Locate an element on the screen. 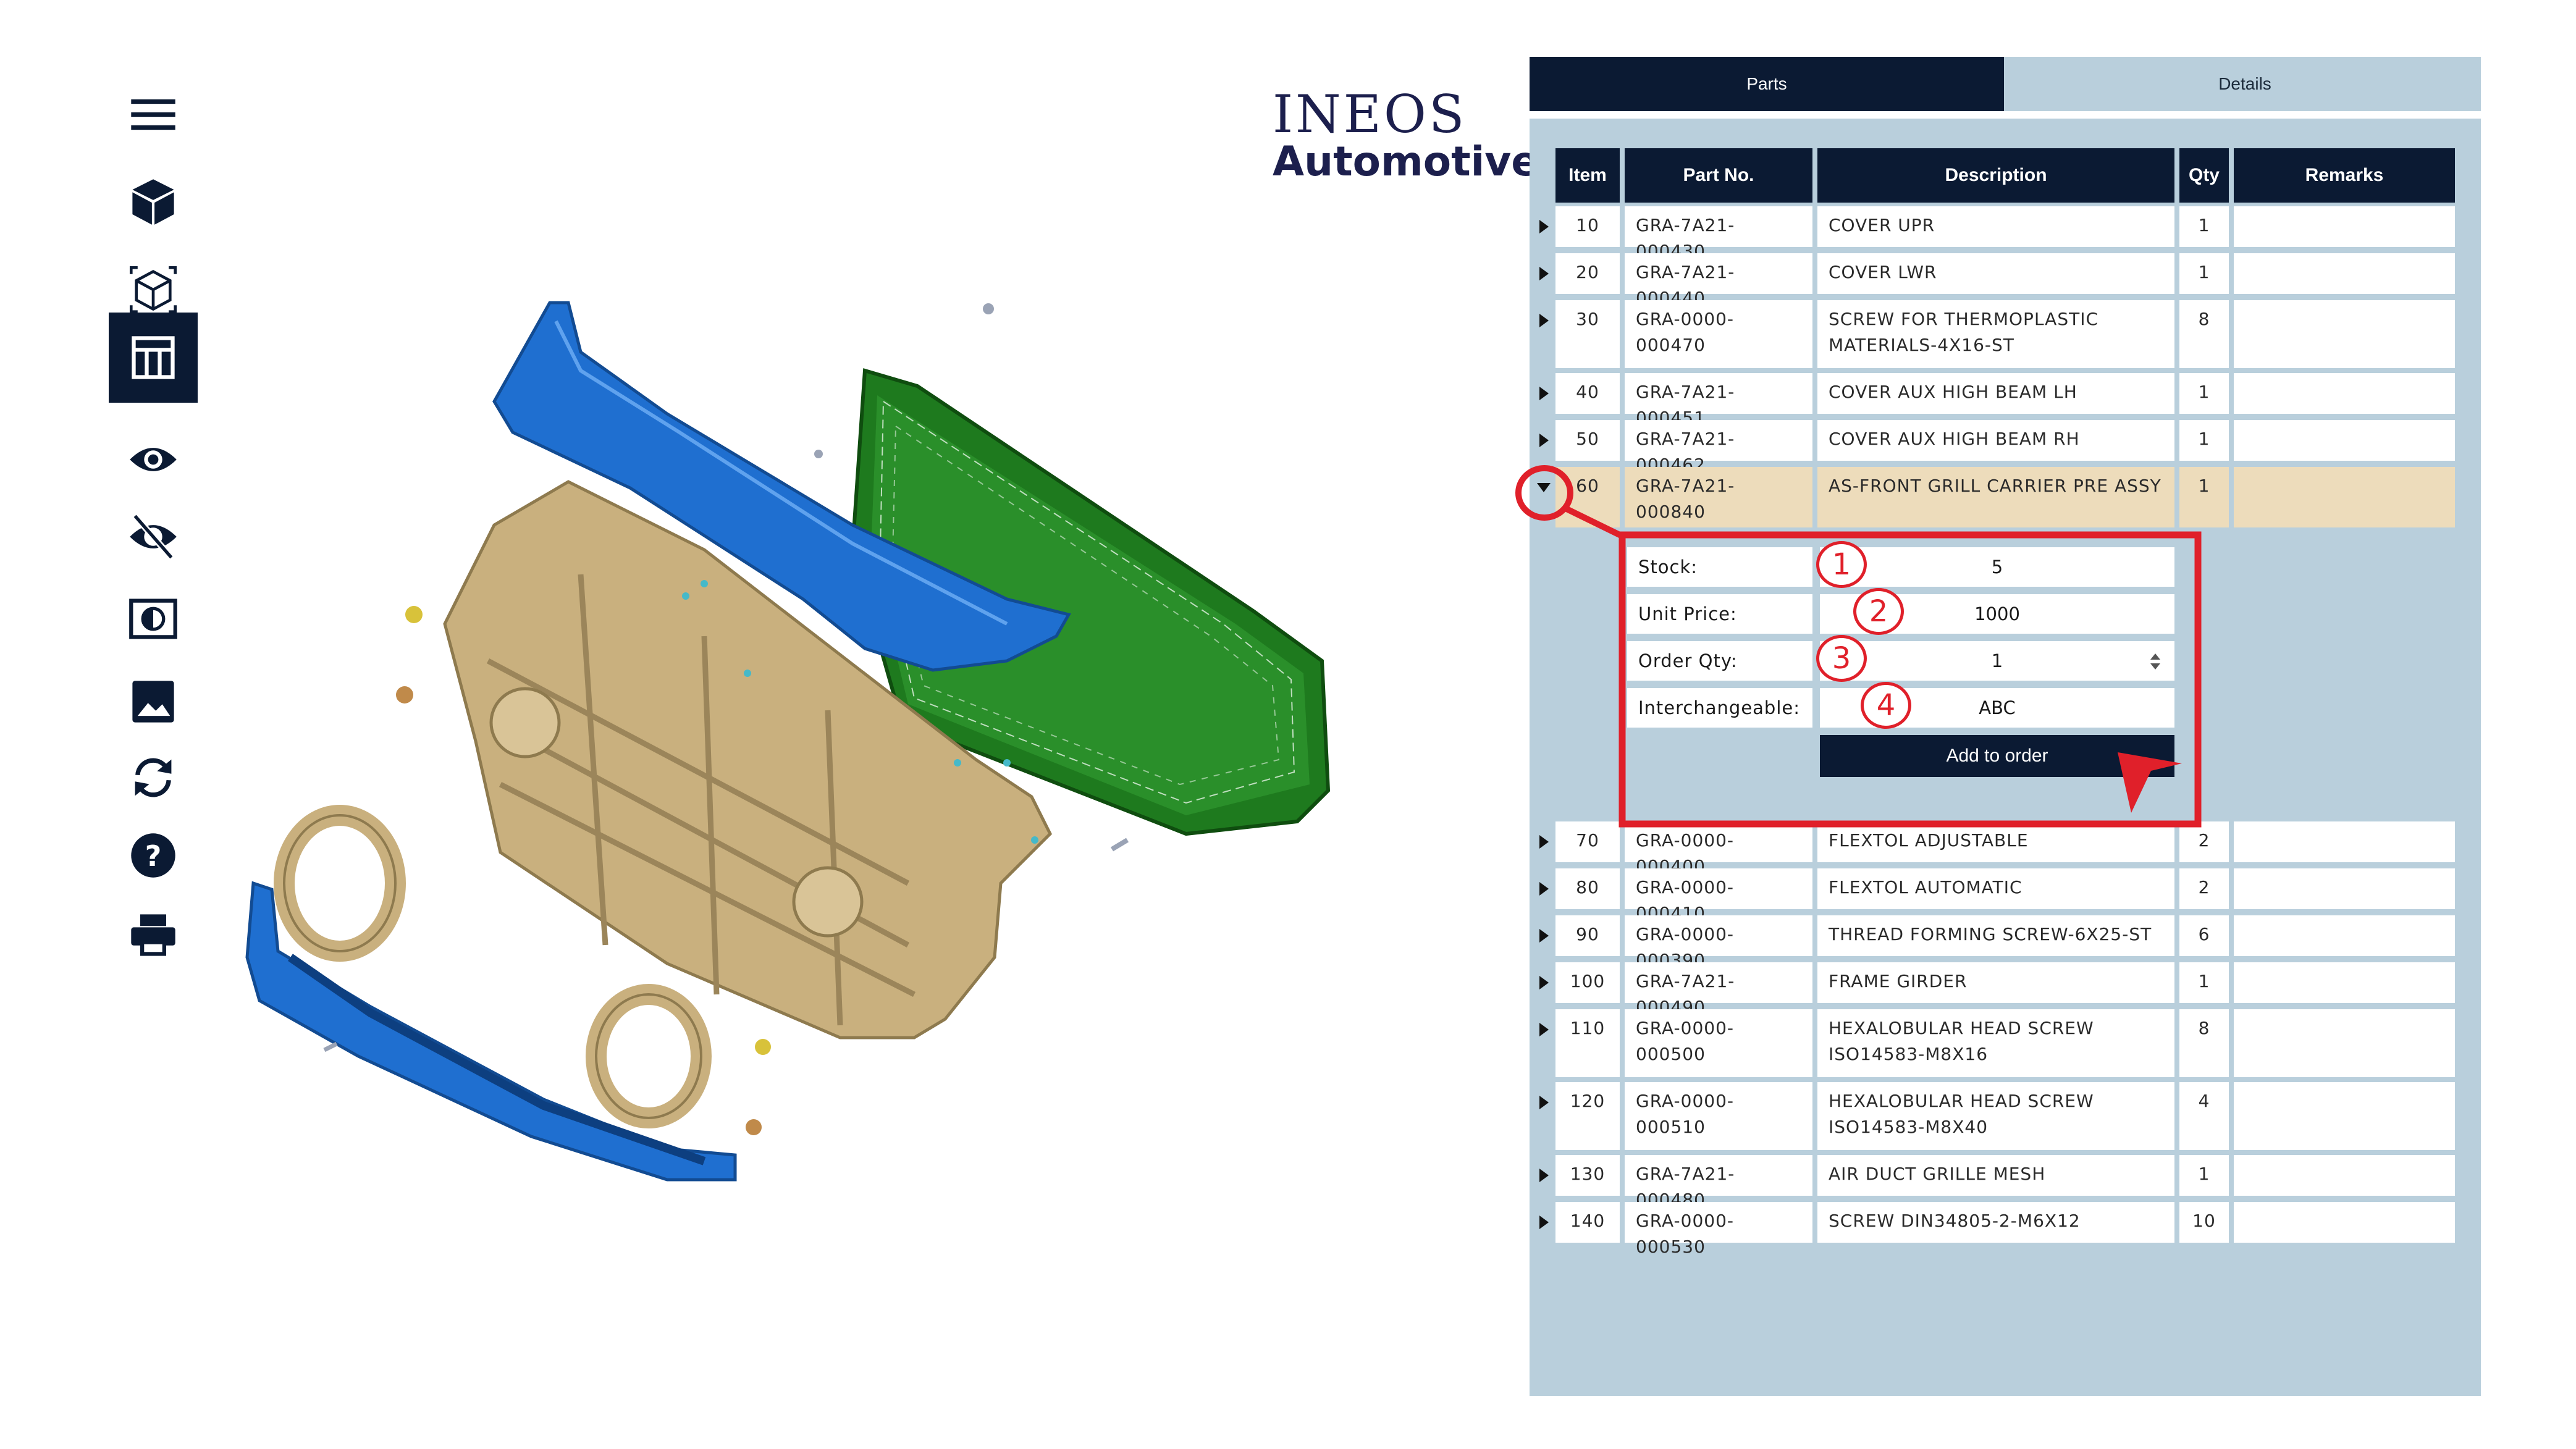 The width and height of the screenshot is (2576, 1449). row-40-remarks is located at coordinates (2344, 393).